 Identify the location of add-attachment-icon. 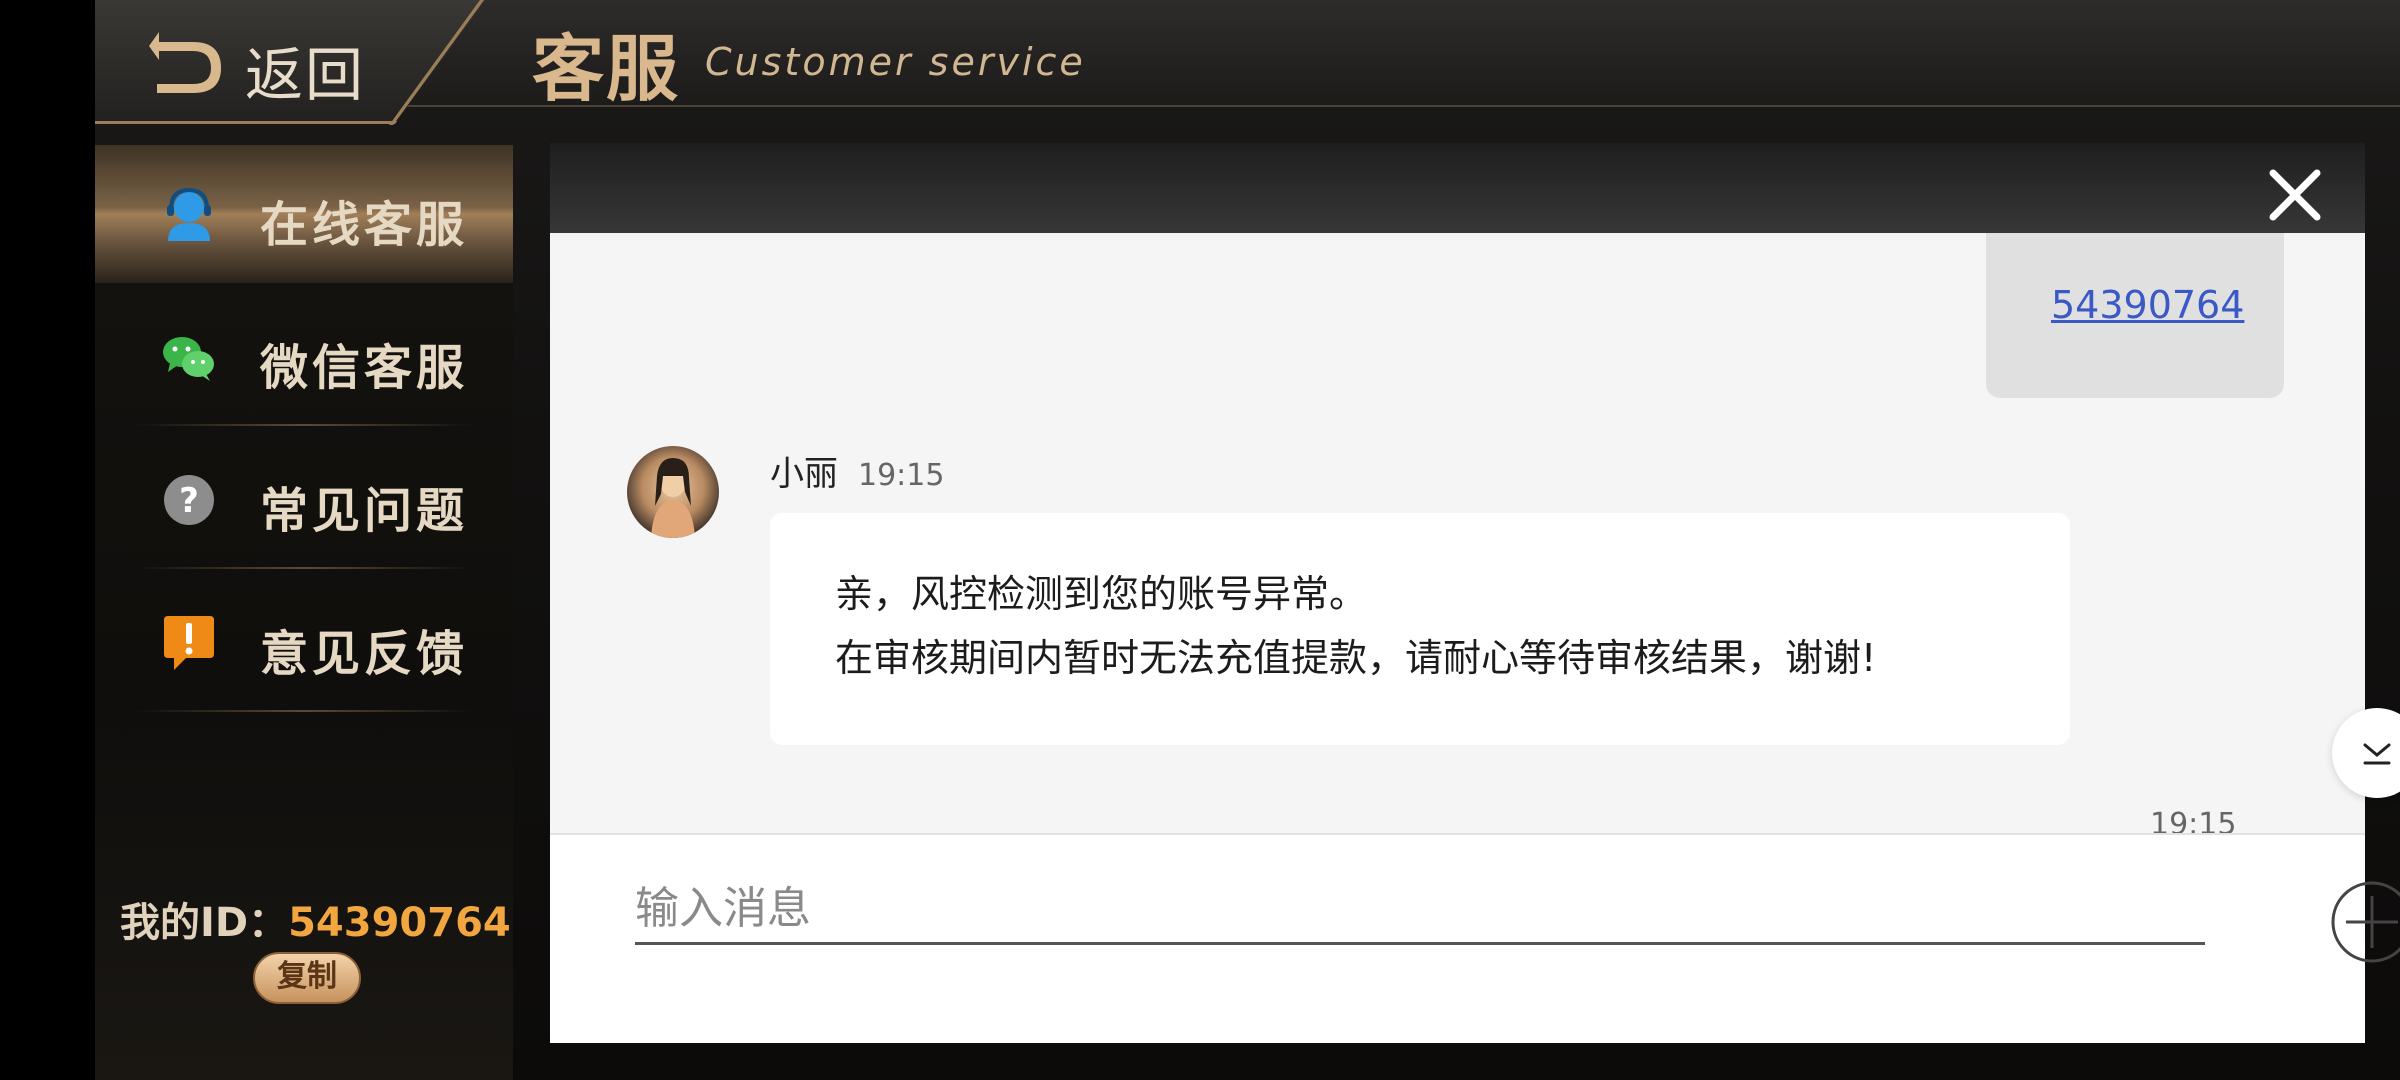
(2365, 922).